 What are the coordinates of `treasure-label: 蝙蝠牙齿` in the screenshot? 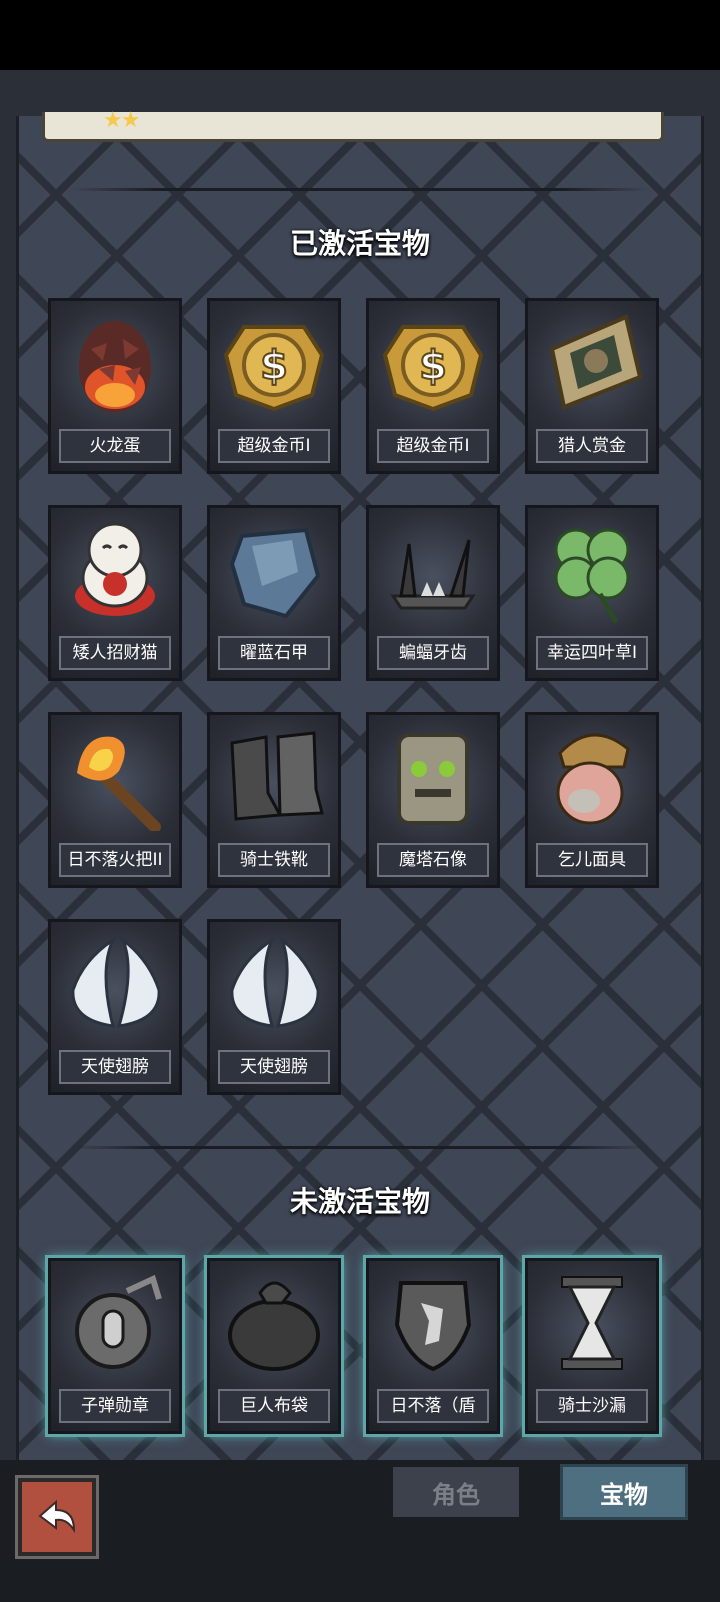 It's located at (433, 653).